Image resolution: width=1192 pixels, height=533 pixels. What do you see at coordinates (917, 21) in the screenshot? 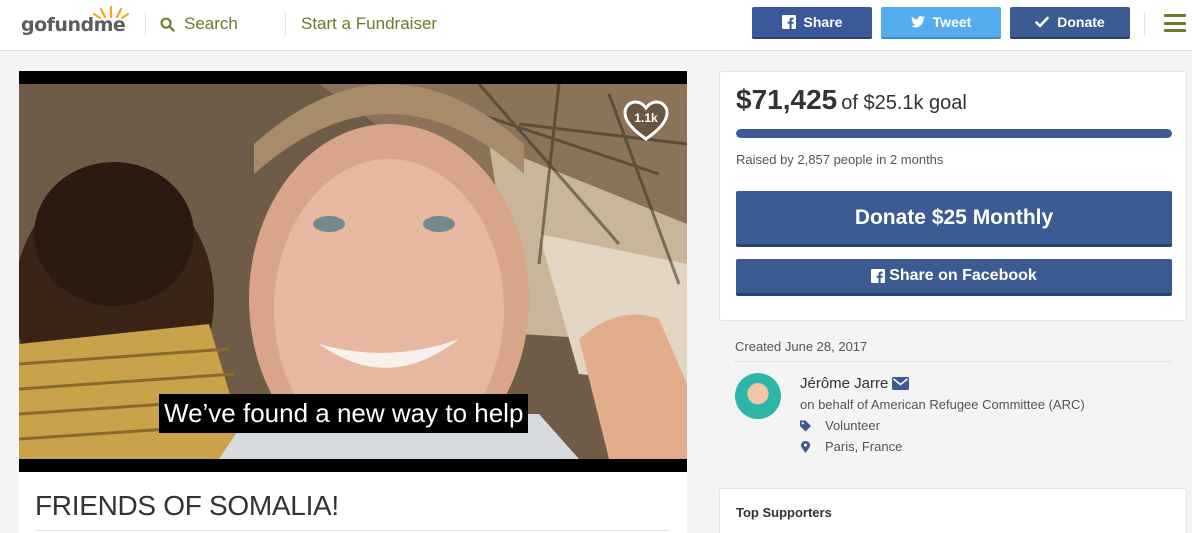
I see `twitter-icon` at bounding box center [917, 21].